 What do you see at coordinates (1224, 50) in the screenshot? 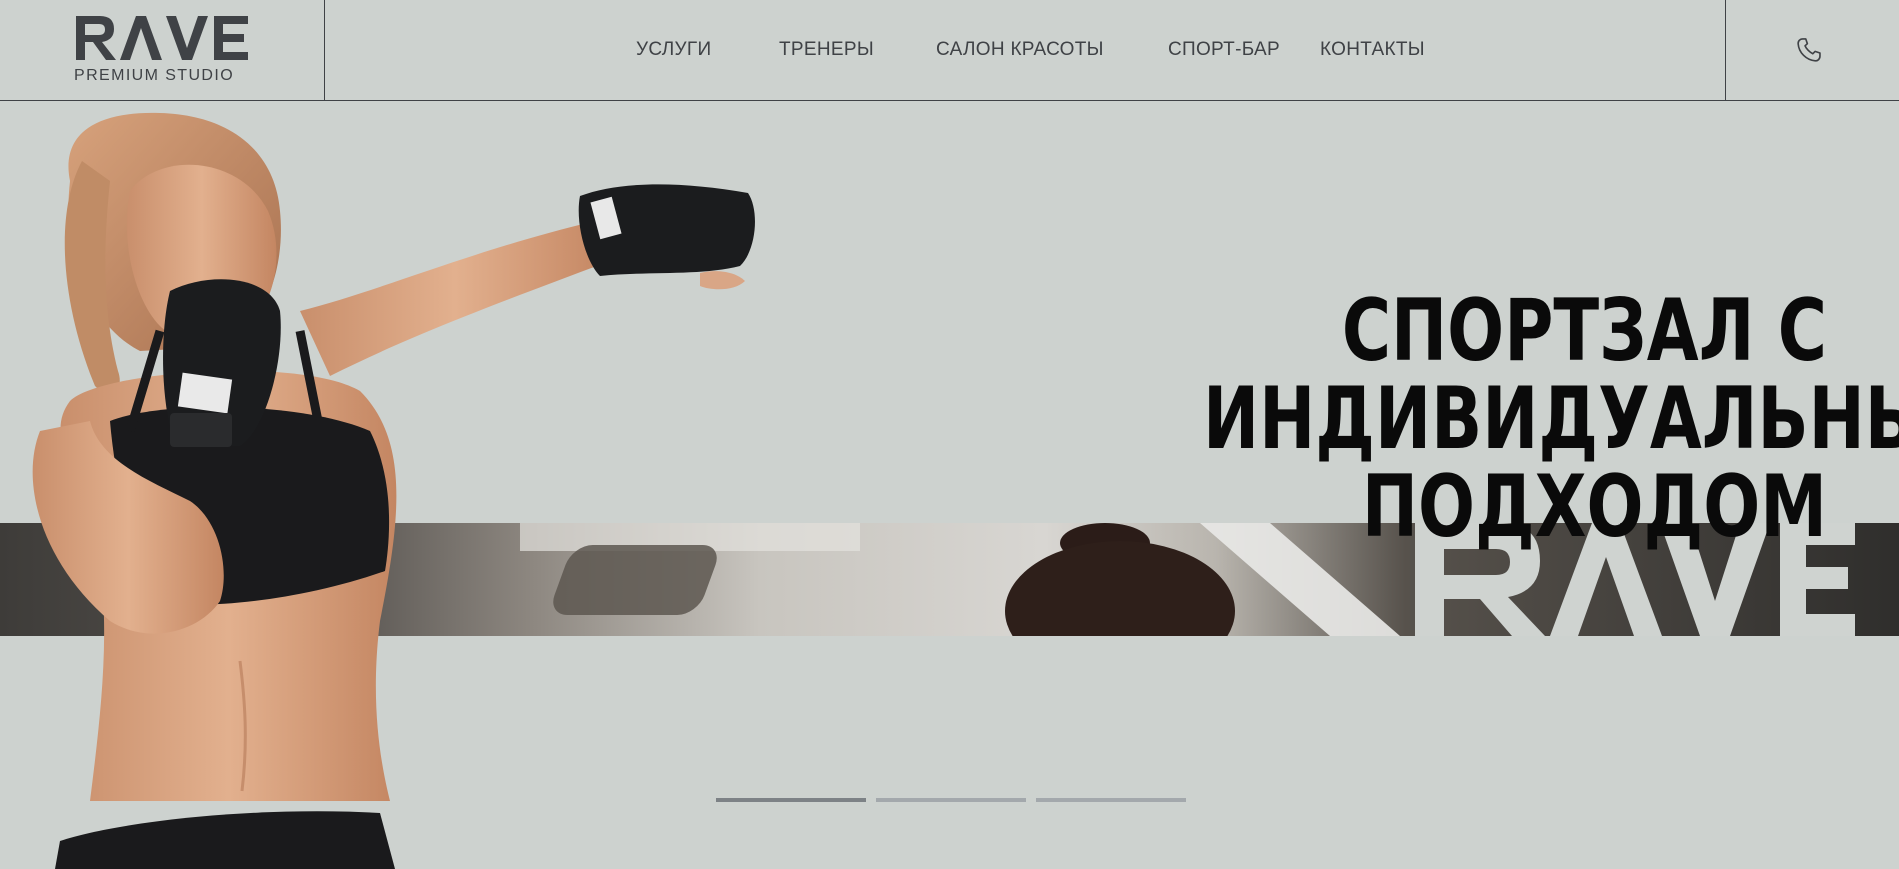
I see `nav-item-sport-bar: СПОРТ-БАР` at bounding box center [1224, 50].